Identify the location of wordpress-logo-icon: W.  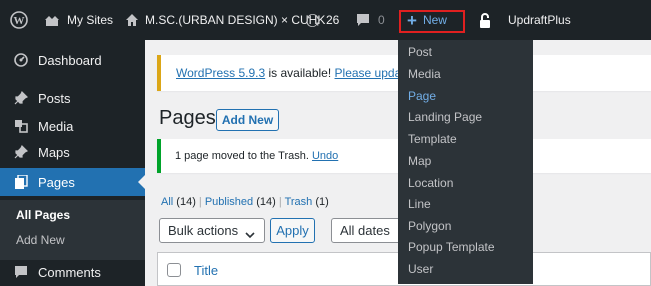
(19, 20).